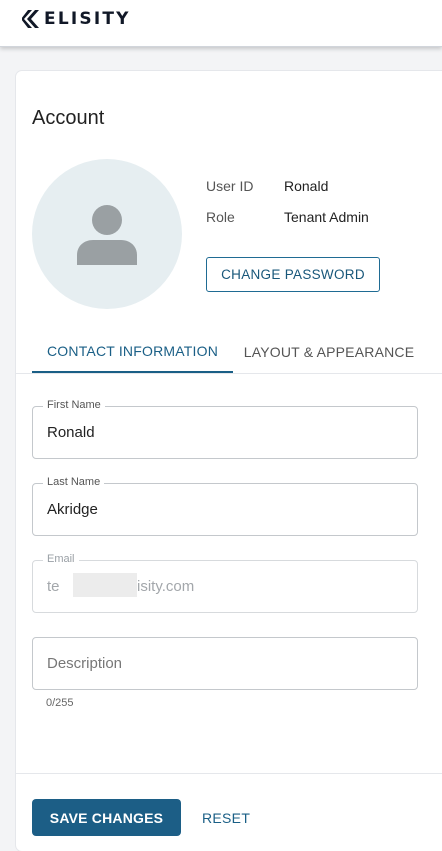  Describe the element at coordinates (229, 773) in the screenshot. I see `footer-divider` at that location.